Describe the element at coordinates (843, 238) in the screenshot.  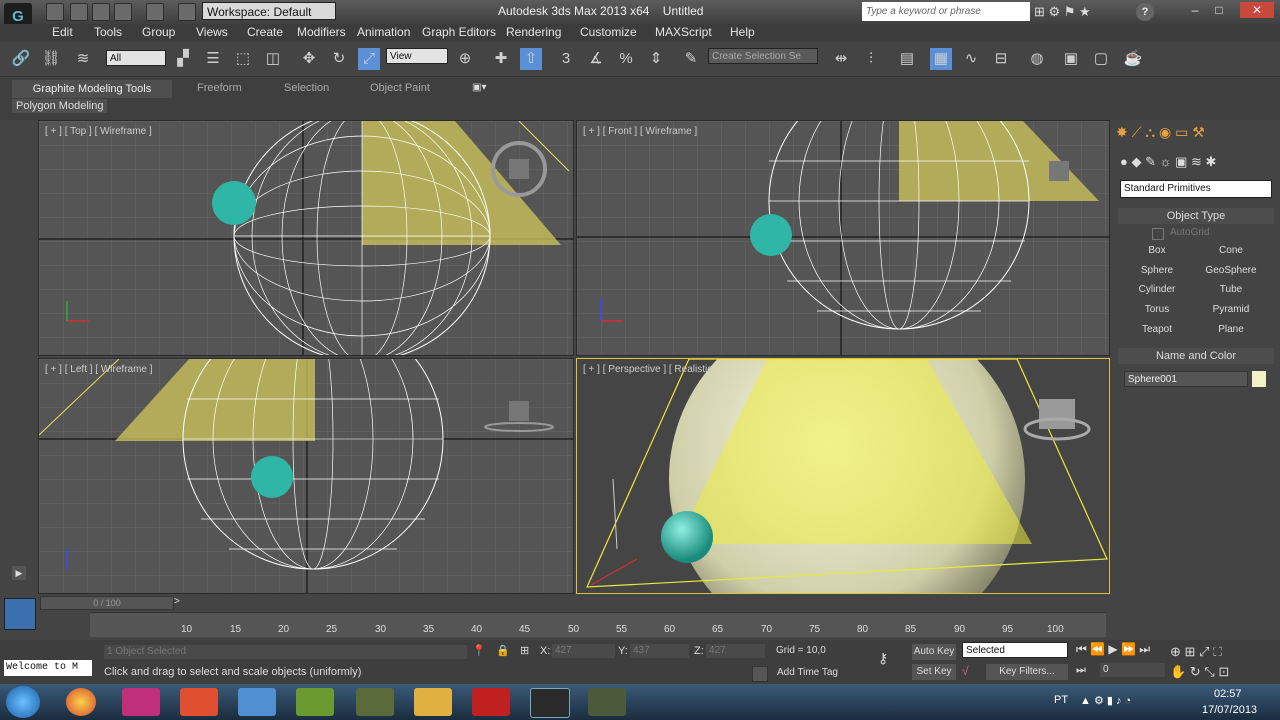
I see `viewport-front: [ + ] [ Front ] [ Wireframe ]` at that location.